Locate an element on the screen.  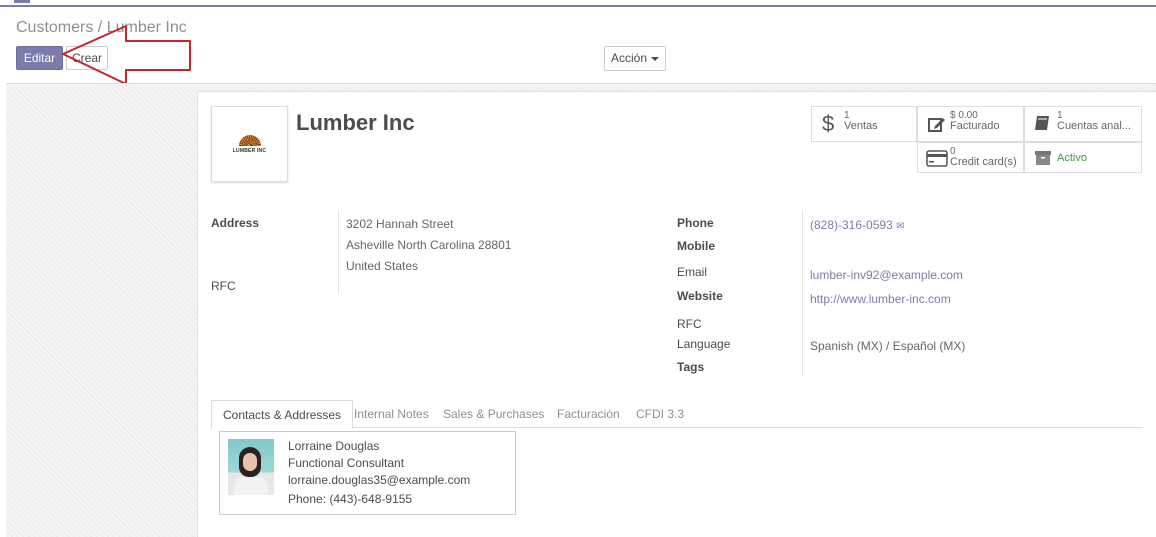
pencil-square-icon is located at coordinates (936, 125).